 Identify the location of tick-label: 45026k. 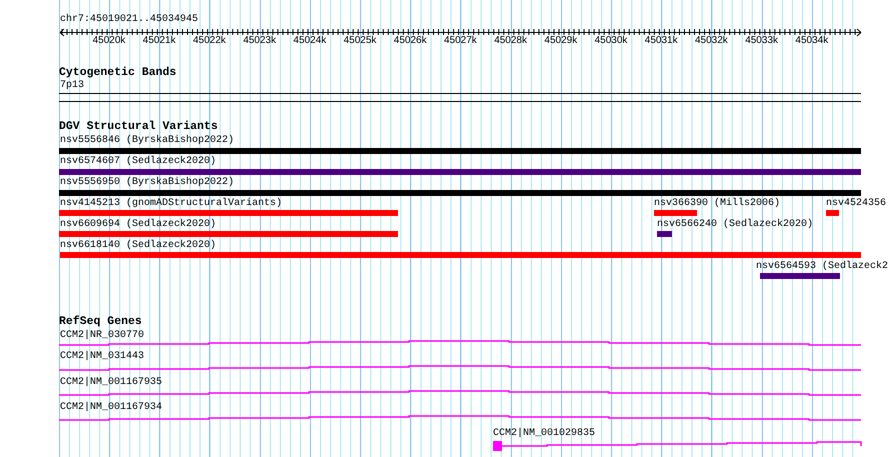
(410, 41).